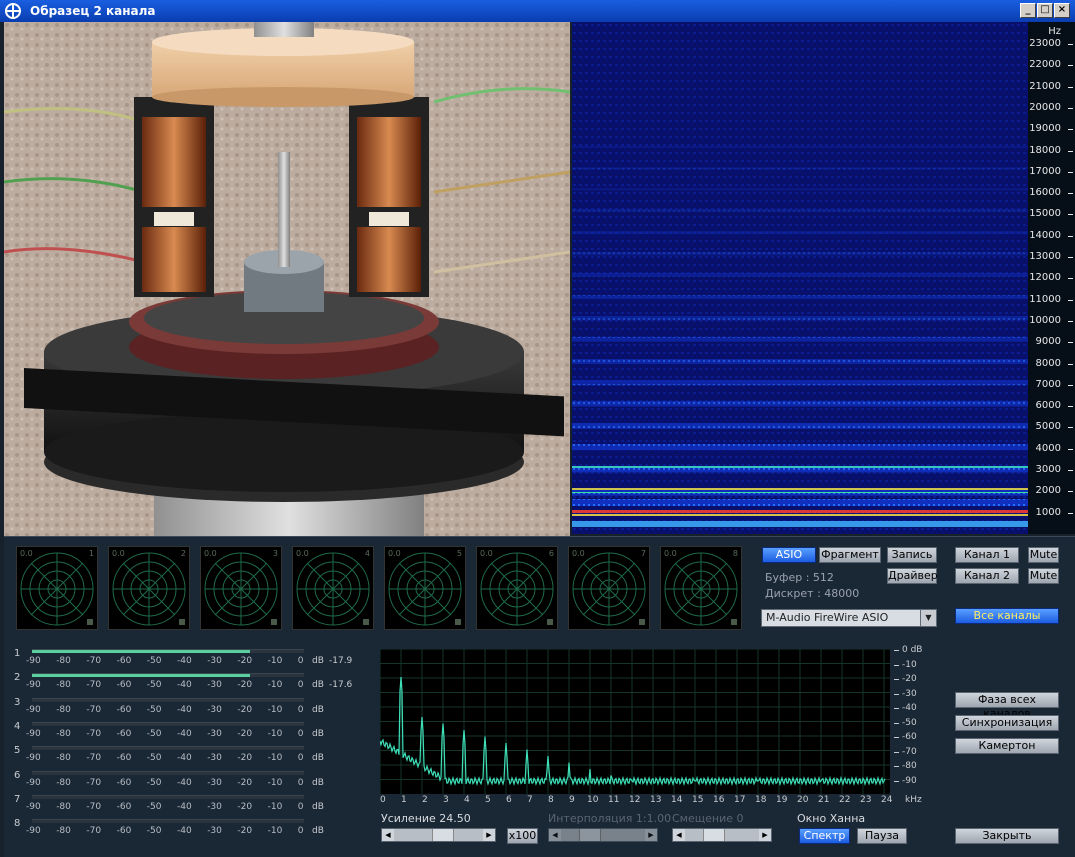 The image size is (1075, 857). What do you see at coordinates (17, 678) in the screenshot?
I see `meter-channel-number: 2` at bounding box center [17, 678].